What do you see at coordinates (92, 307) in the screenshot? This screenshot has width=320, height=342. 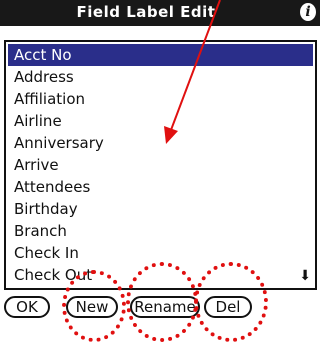 I see `new-button: New` at bounding box center [92, 307].